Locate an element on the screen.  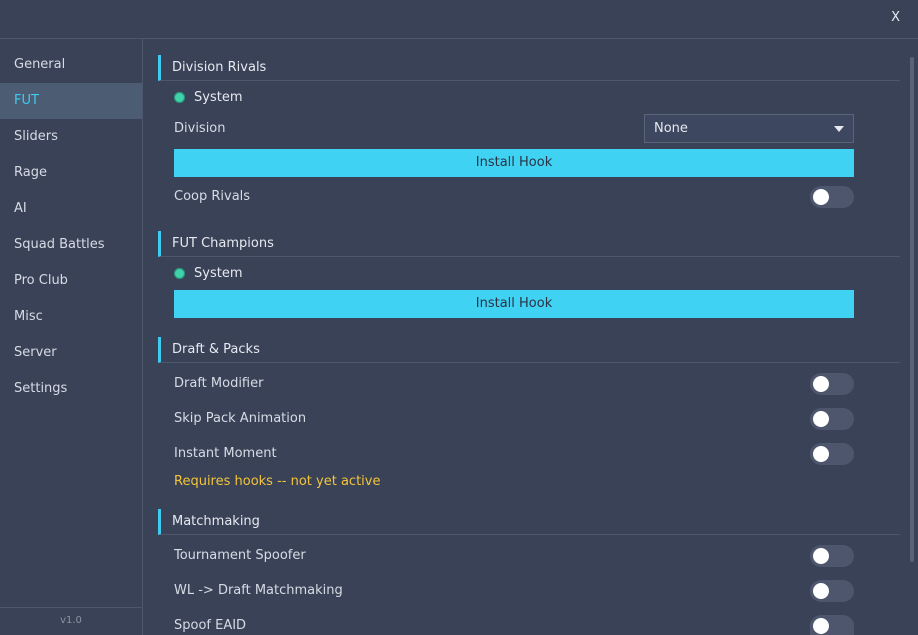
spoof-eaid-label: Spoof EAID is located at coordinates (210, 625).